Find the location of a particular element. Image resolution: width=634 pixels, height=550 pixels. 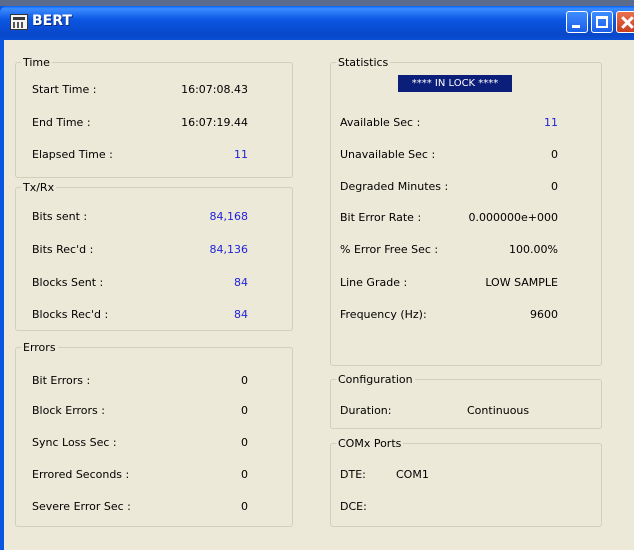

block-errors-value: 0 is located at coordinates (244, 410).